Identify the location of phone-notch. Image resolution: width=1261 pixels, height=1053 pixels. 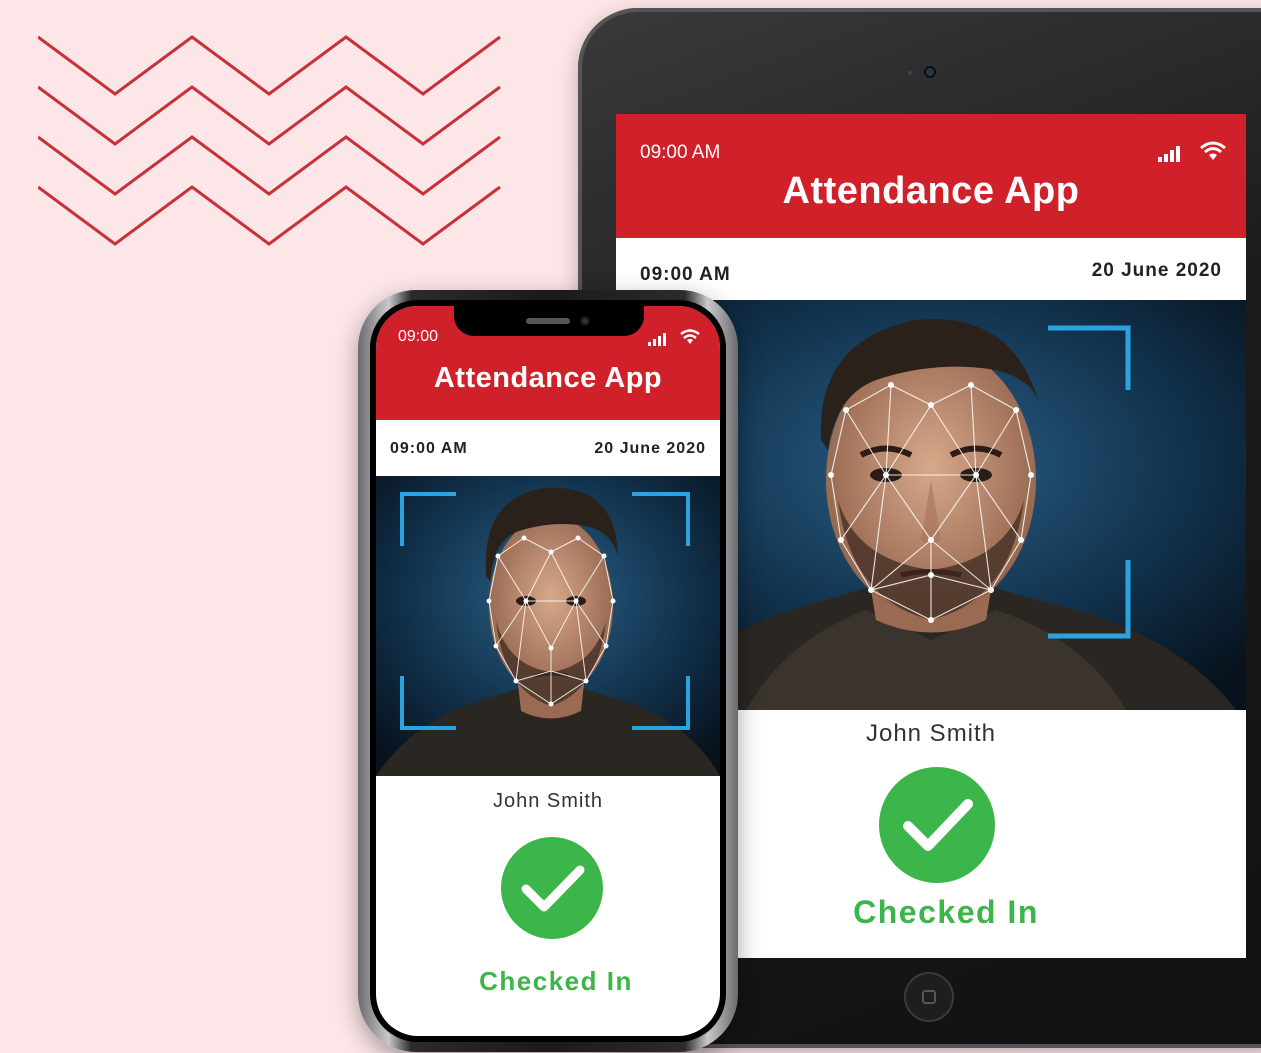
(549, 321).